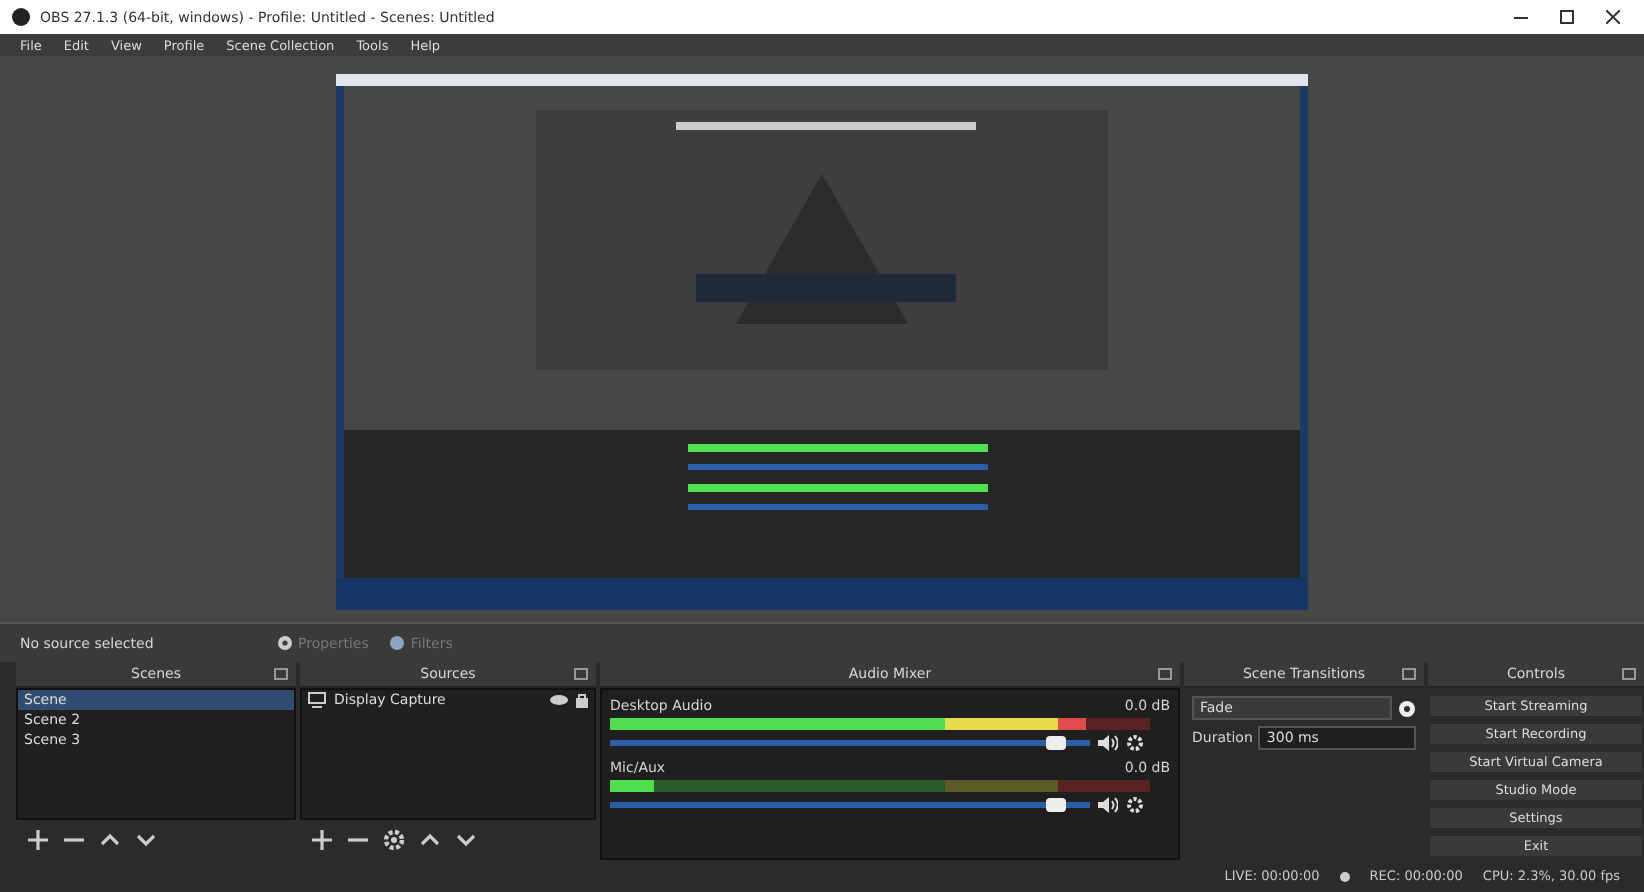 This screenshot has height=892, width=1644. Describe the element at coordinates (21, 17) in the screenshot. I see `app-logo-icon` at that location.